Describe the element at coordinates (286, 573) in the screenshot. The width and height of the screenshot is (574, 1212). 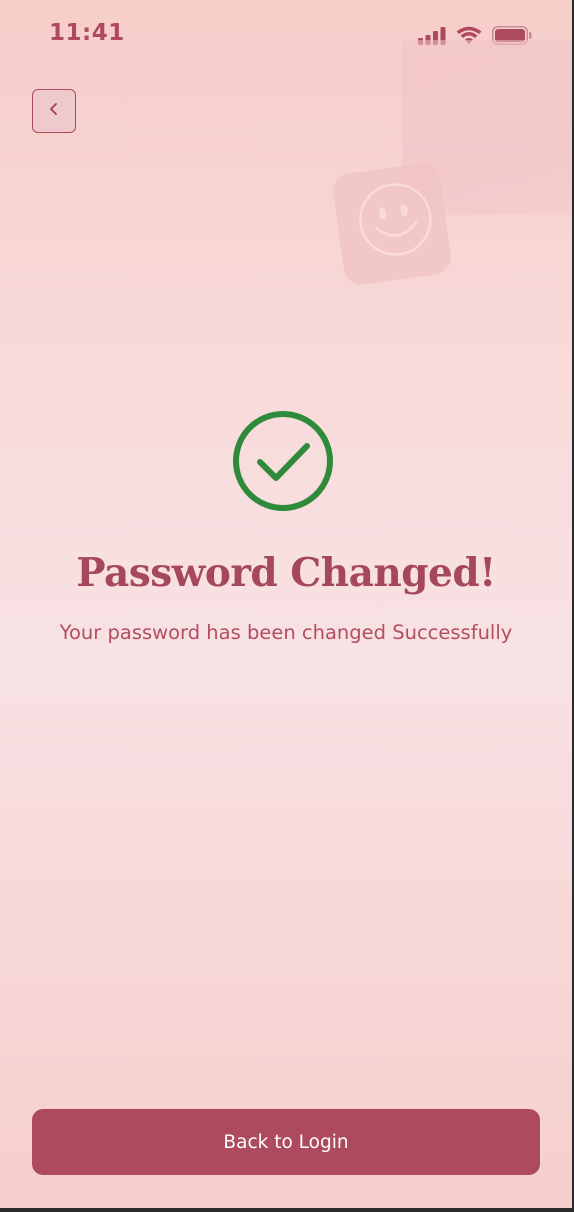
I see `page-title: Password Changed!` at that location.